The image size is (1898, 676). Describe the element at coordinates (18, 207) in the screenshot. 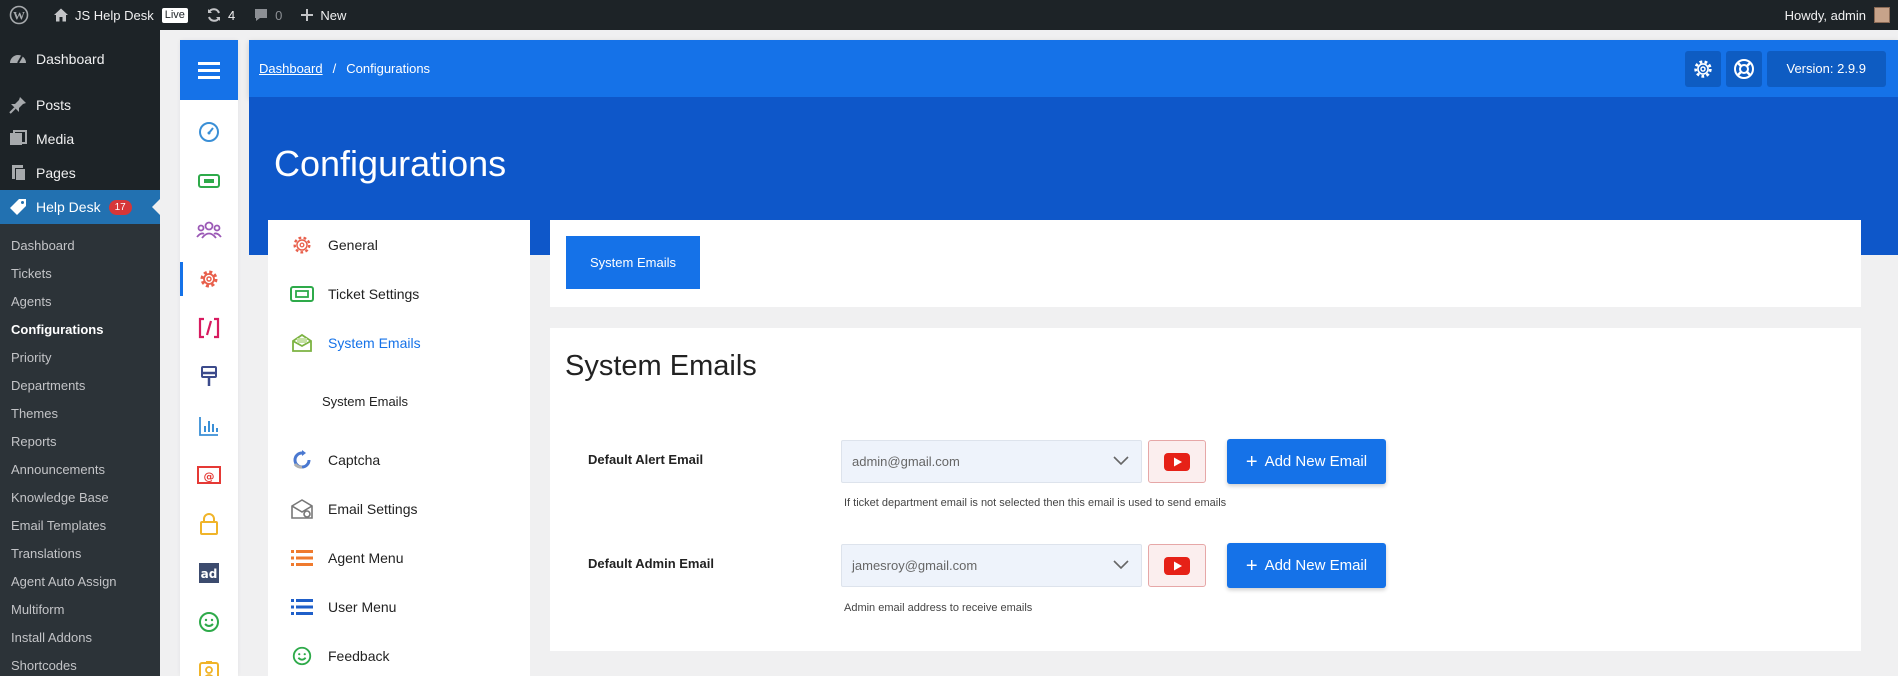

I see `ticket-tag-icon` at that location.